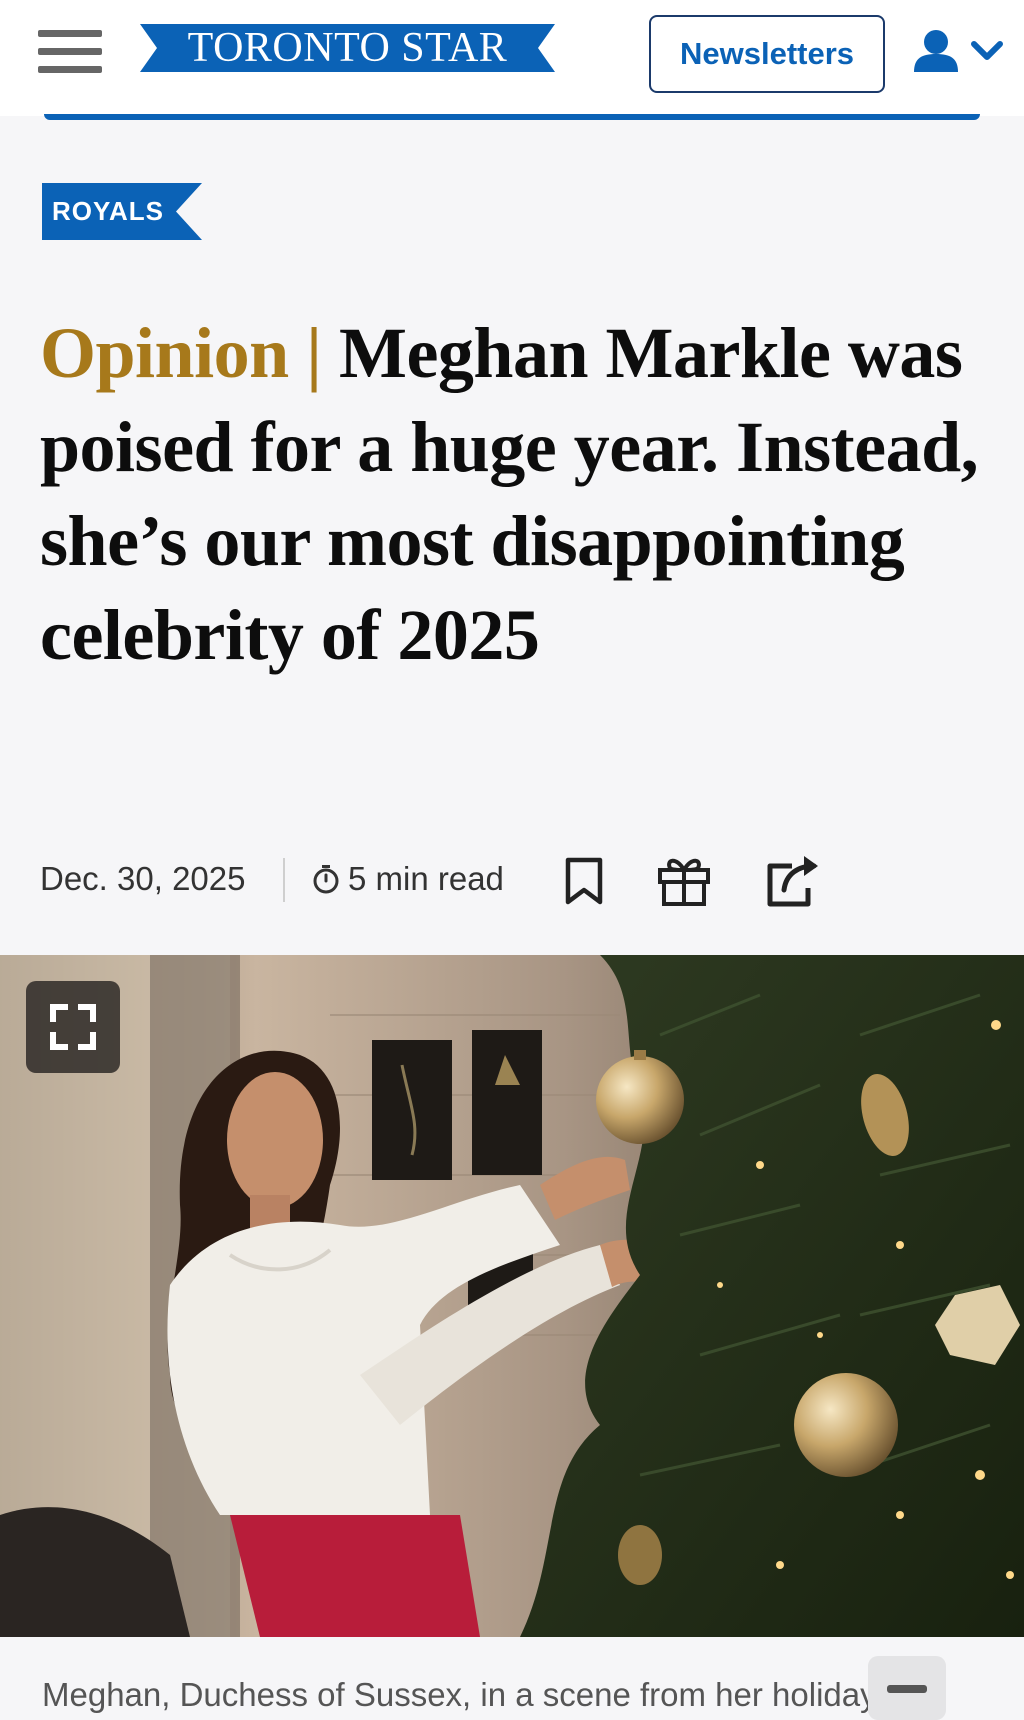  Describe the element at coordinates (512, 117) in the screenshot. I see `header-rule` at that location.